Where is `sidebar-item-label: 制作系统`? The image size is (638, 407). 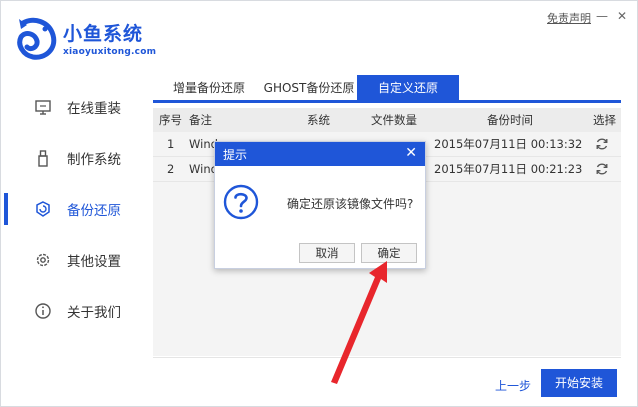
sidebar-item-label: 制作系统 is located at coordinates (94, 160).